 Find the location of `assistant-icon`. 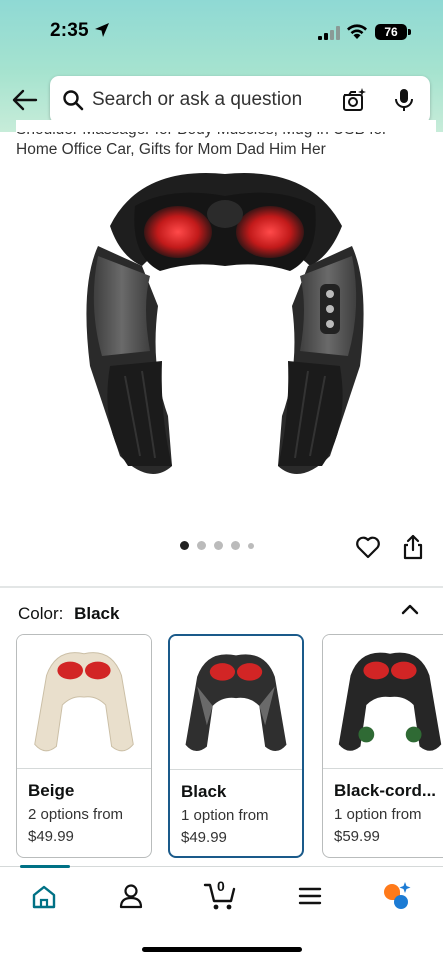

assistant-icon is located at coordinates (396, 896).